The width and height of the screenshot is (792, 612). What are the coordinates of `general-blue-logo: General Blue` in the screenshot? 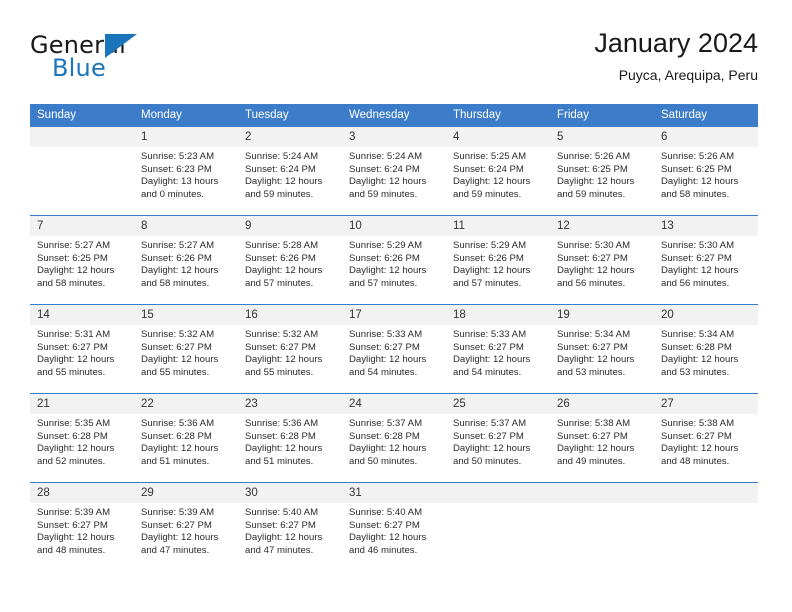 It's located at (90, 60).